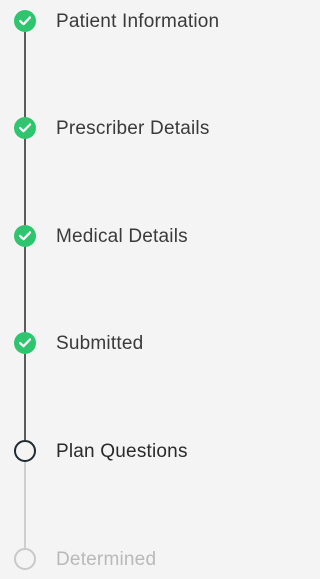 Image resolution: width=320 pixels, height=579 pixels. I want to click on step-prescriber-details: Prescriber Details, so click(139, 130).